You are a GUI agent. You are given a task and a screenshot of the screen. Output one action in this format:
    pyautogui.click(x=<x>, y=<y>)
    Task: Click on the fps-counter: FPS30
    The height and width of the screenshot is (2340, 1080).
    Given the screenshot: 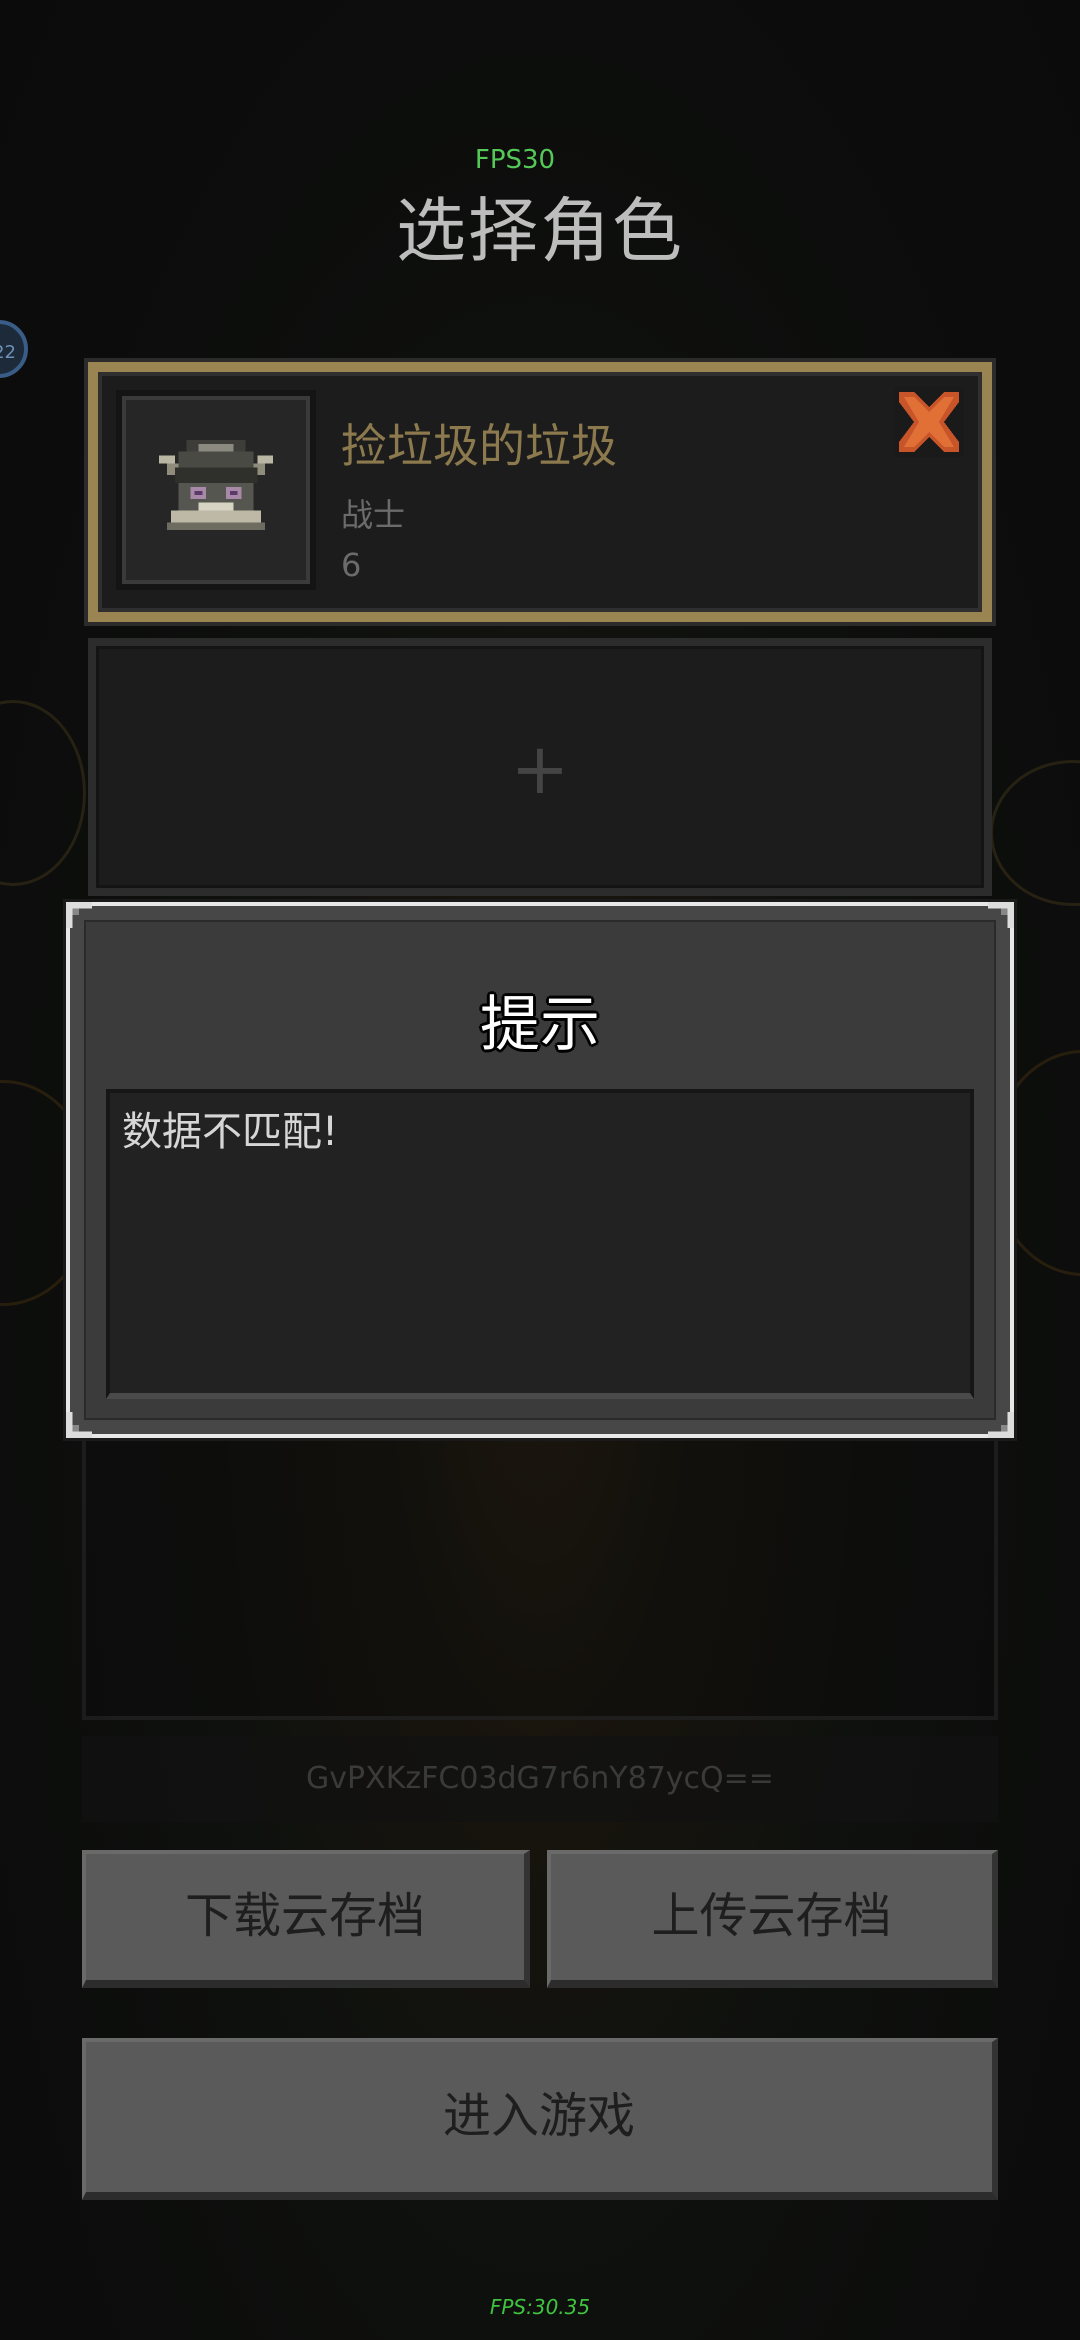 What is the action you would take?
    pyautogui.click(x=515, y=160)
    